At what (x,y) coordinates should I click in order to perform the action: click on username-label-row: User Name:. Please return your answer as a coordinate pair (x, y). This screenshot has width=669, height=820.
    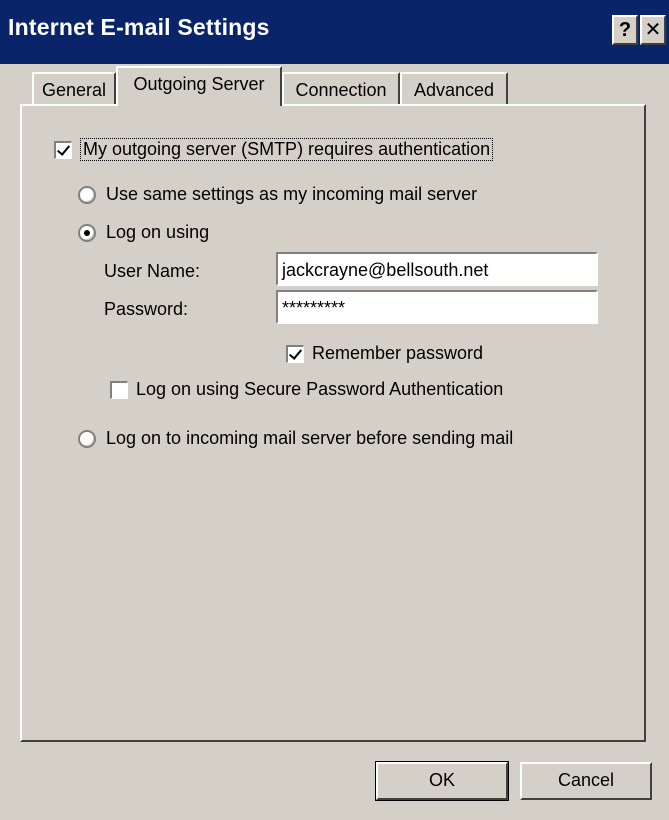
    Looking at the image, I should click on (152, 271).